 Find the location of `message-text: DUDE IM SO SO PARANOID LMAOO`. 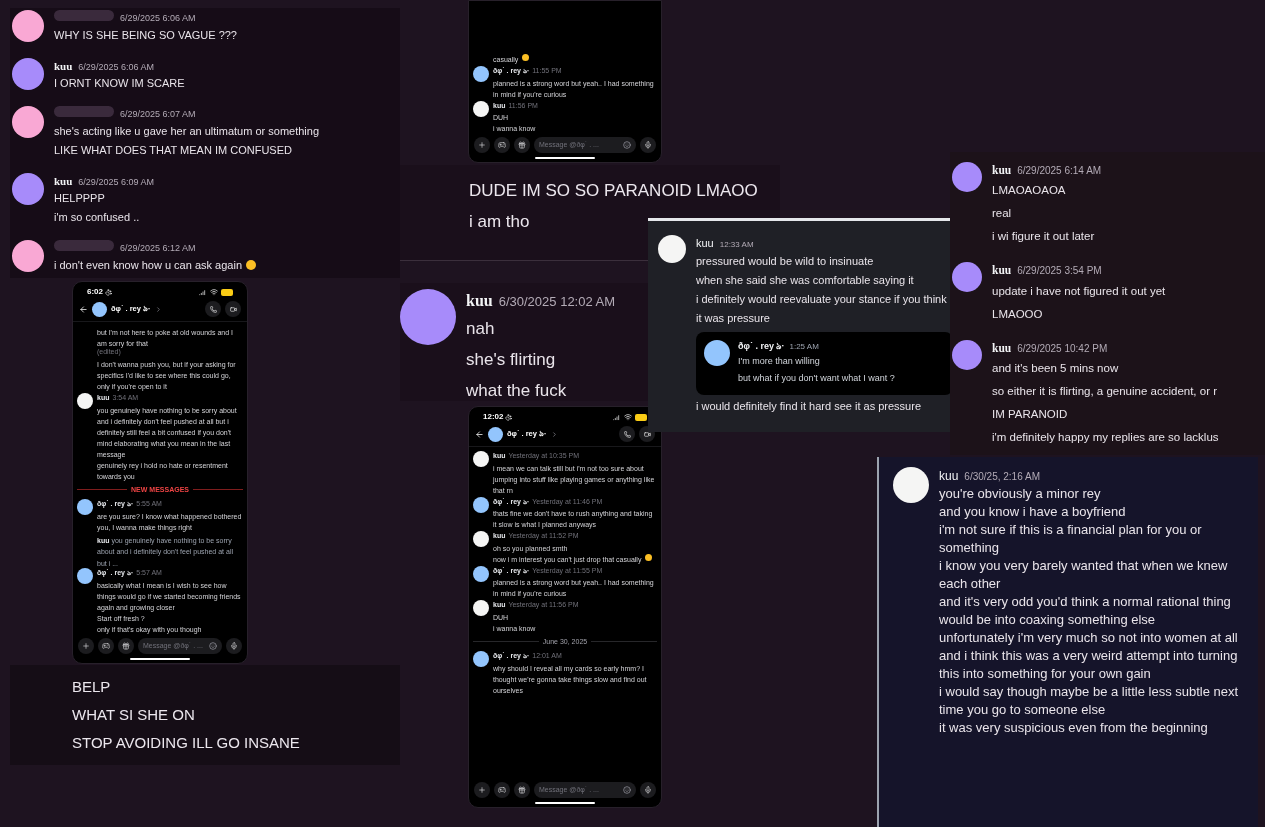

message-text: DUDE IM SO SO PARANOID LMAOO is located at coordinates (613, 191).